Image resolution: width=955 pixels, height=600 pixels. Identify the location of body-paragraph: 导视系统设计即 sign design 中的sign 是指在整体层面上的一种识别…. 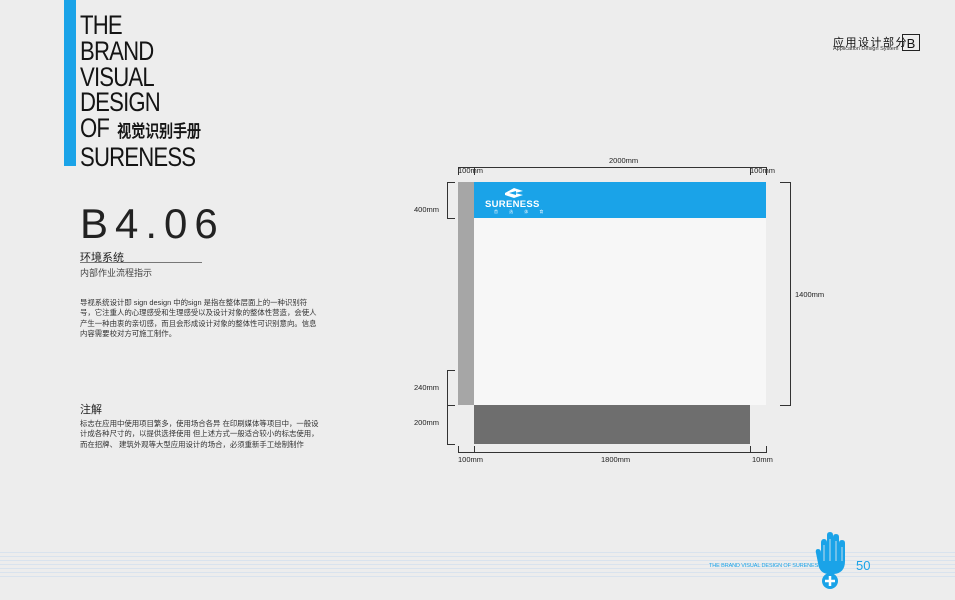
(198, 318).